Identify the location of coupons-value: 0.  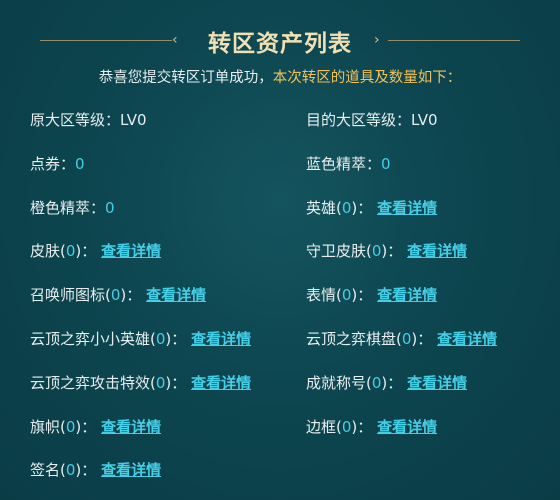
(80, 163).